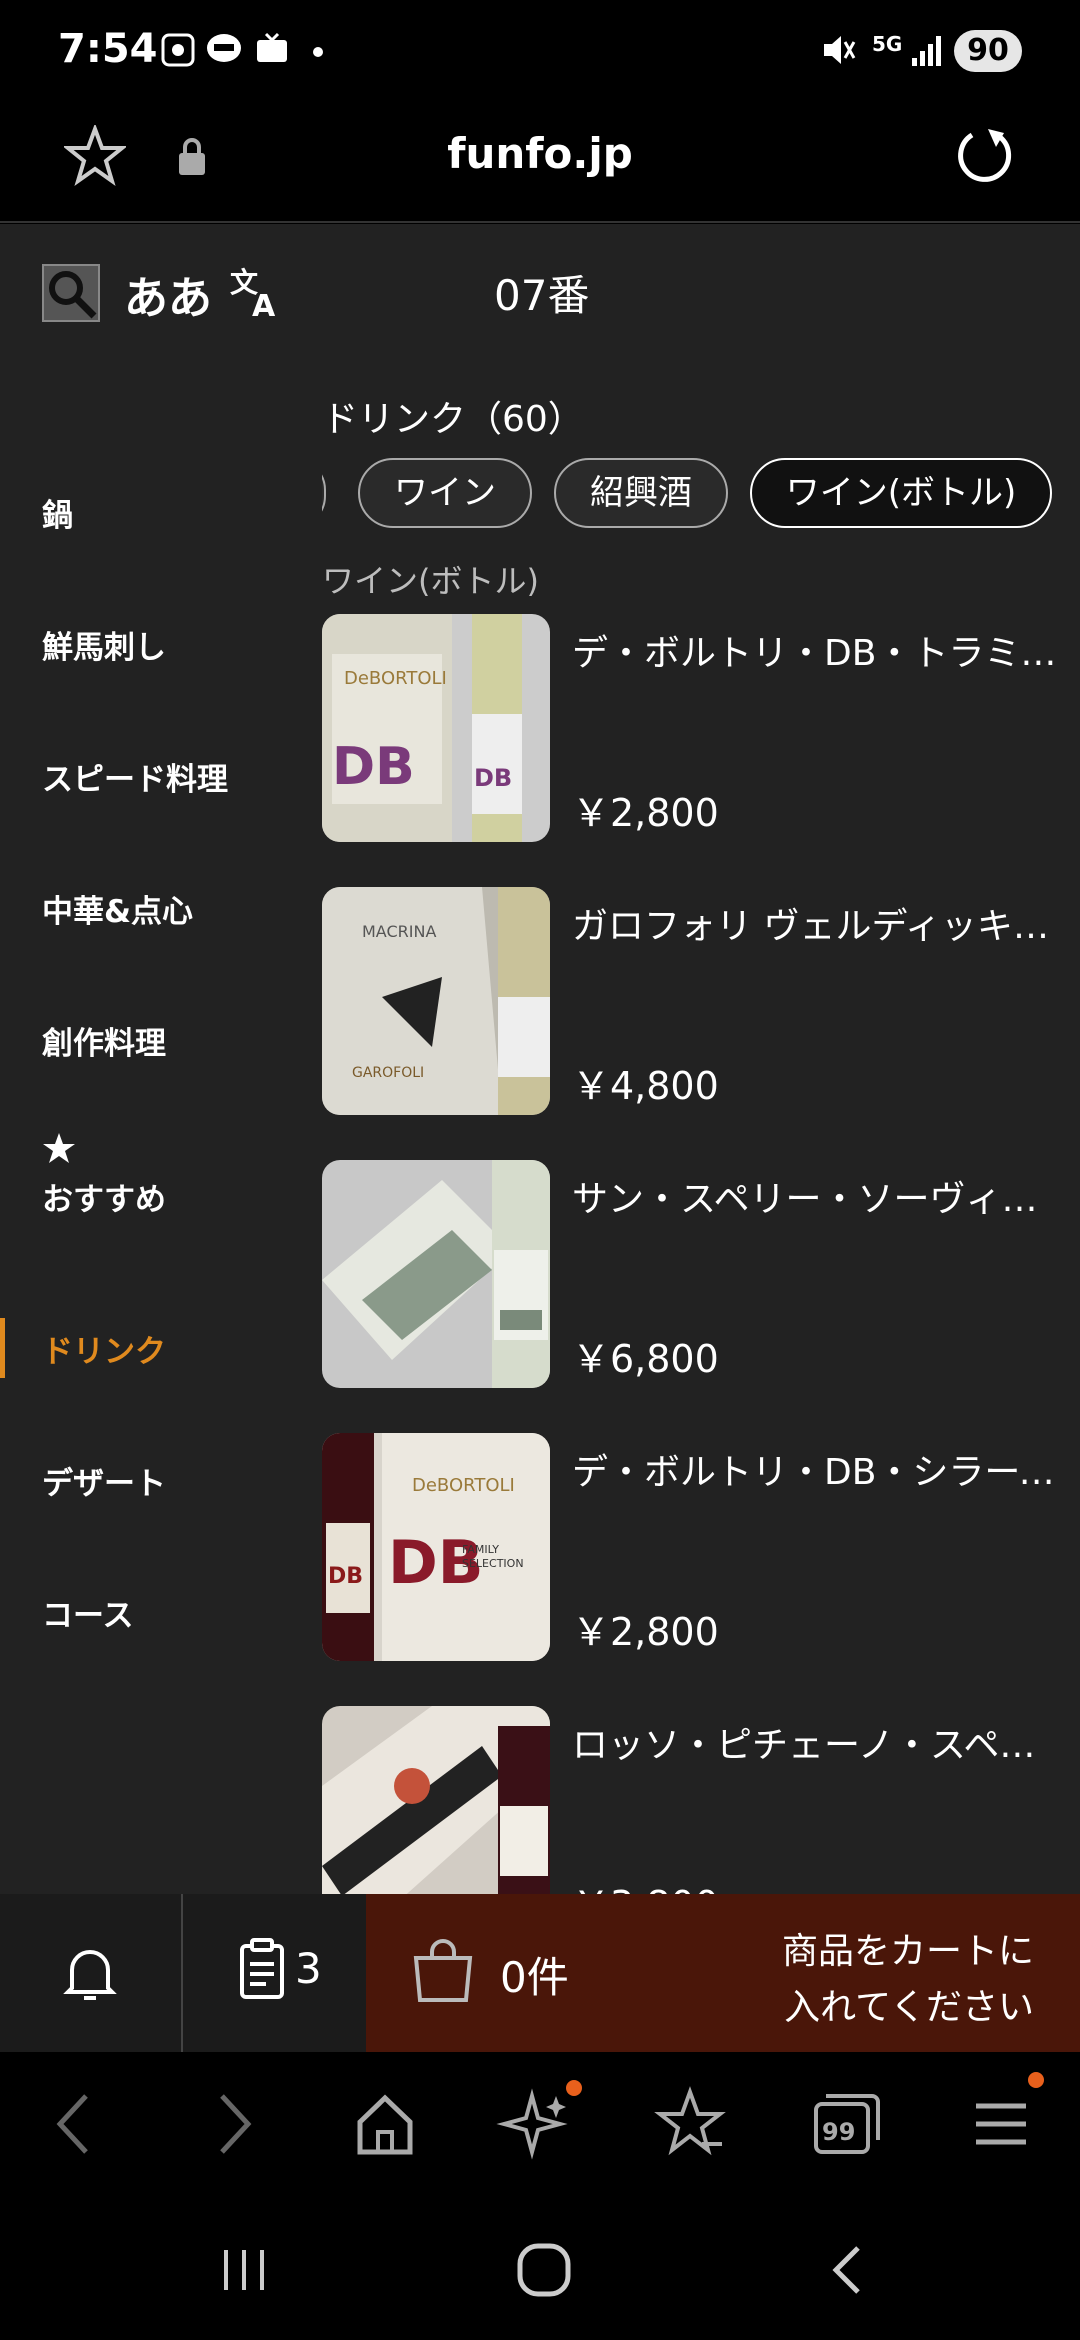 The width and height of the screenshot is (1080, 2340). Describe the element at coordinates (817, 926) in the screenshot. I see `product-name: ガロフォリ ヴェルディッキオ・マクリーナ` at that location.